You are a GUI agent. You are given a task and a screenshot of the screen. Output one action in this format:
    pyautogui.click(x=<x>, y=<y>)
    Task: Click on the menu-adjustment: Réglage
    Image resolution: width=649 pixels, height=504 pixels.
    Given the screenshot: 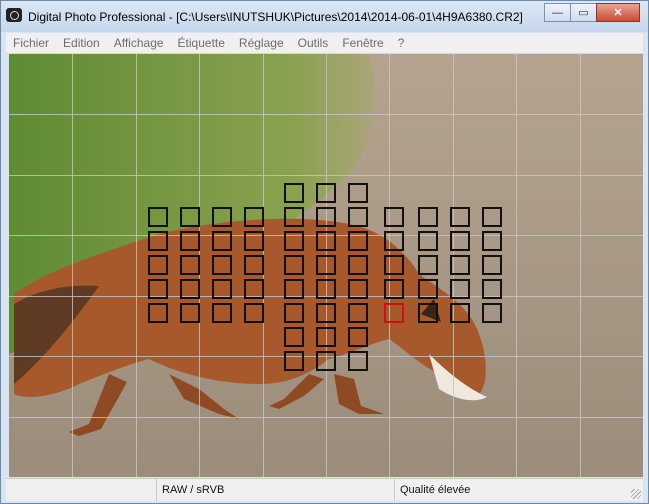 What is the action you would take?
    pyautogui.click(x=261, y=43)
    